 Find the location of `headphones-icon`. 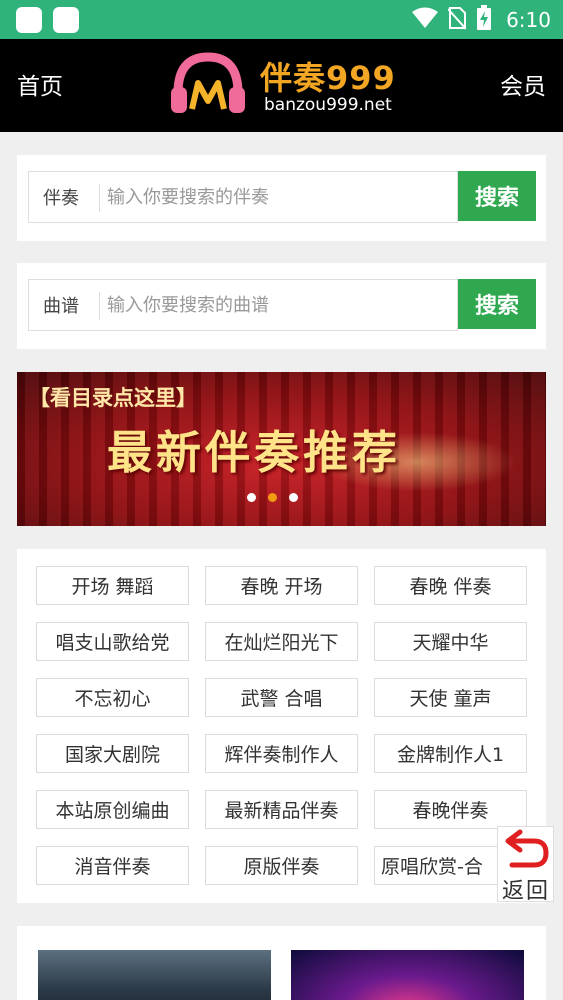

headphones-icon is located at coordinates (208, 82).